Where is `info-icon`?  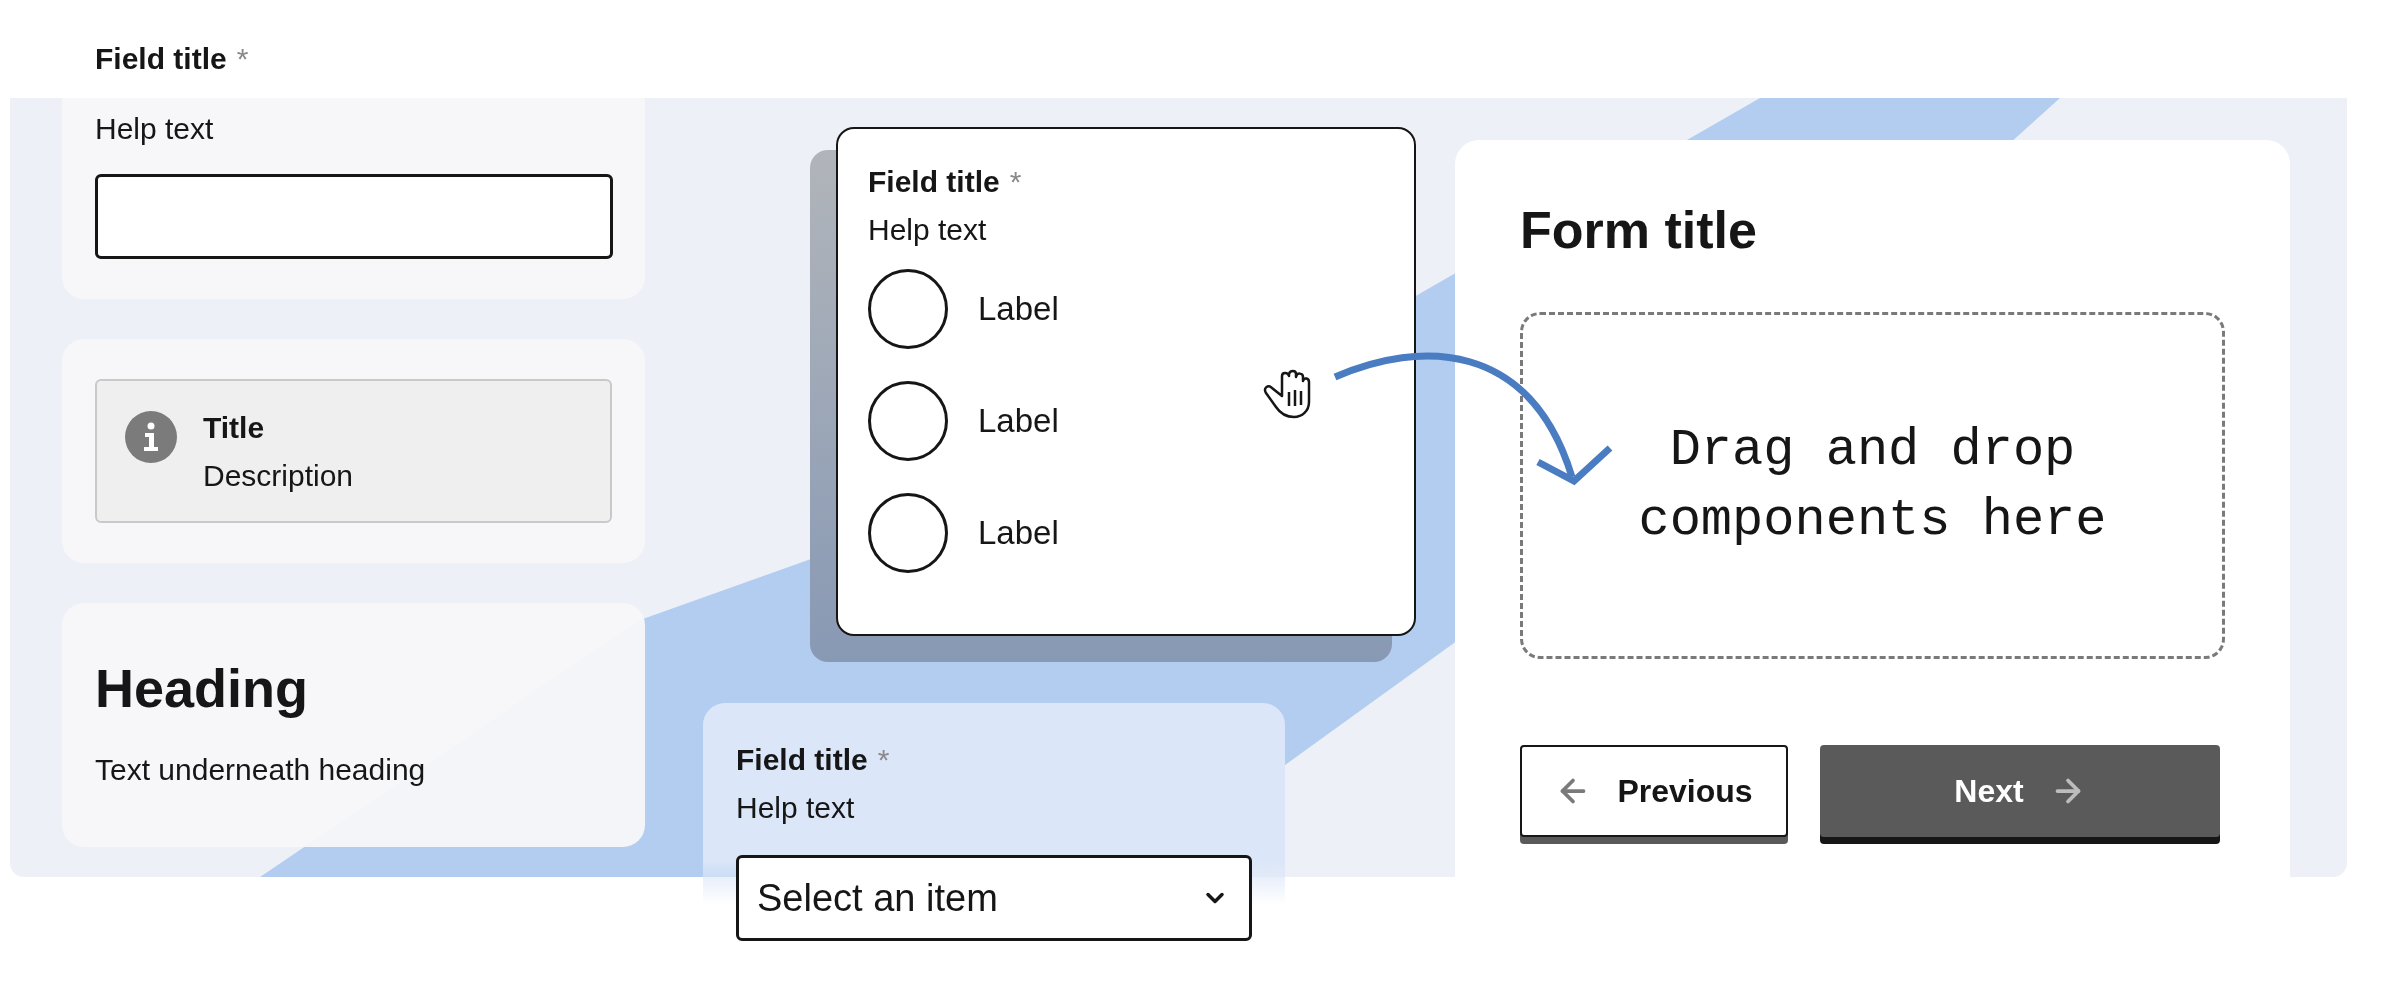 info-icon is located at coordinates (151, 437).